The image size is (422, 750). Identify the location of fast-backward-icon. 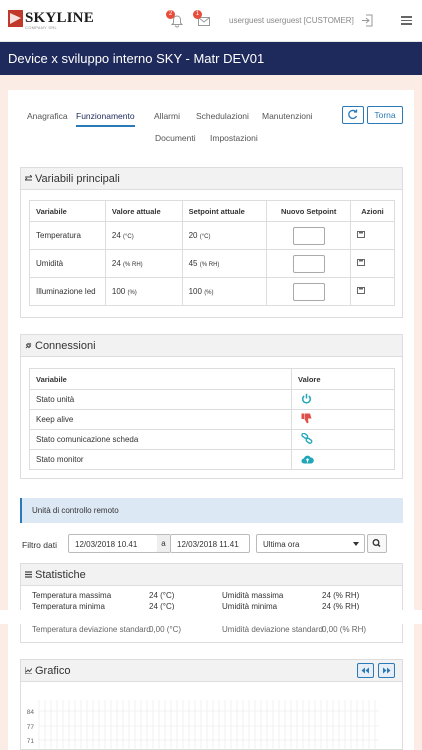
(365, 670).